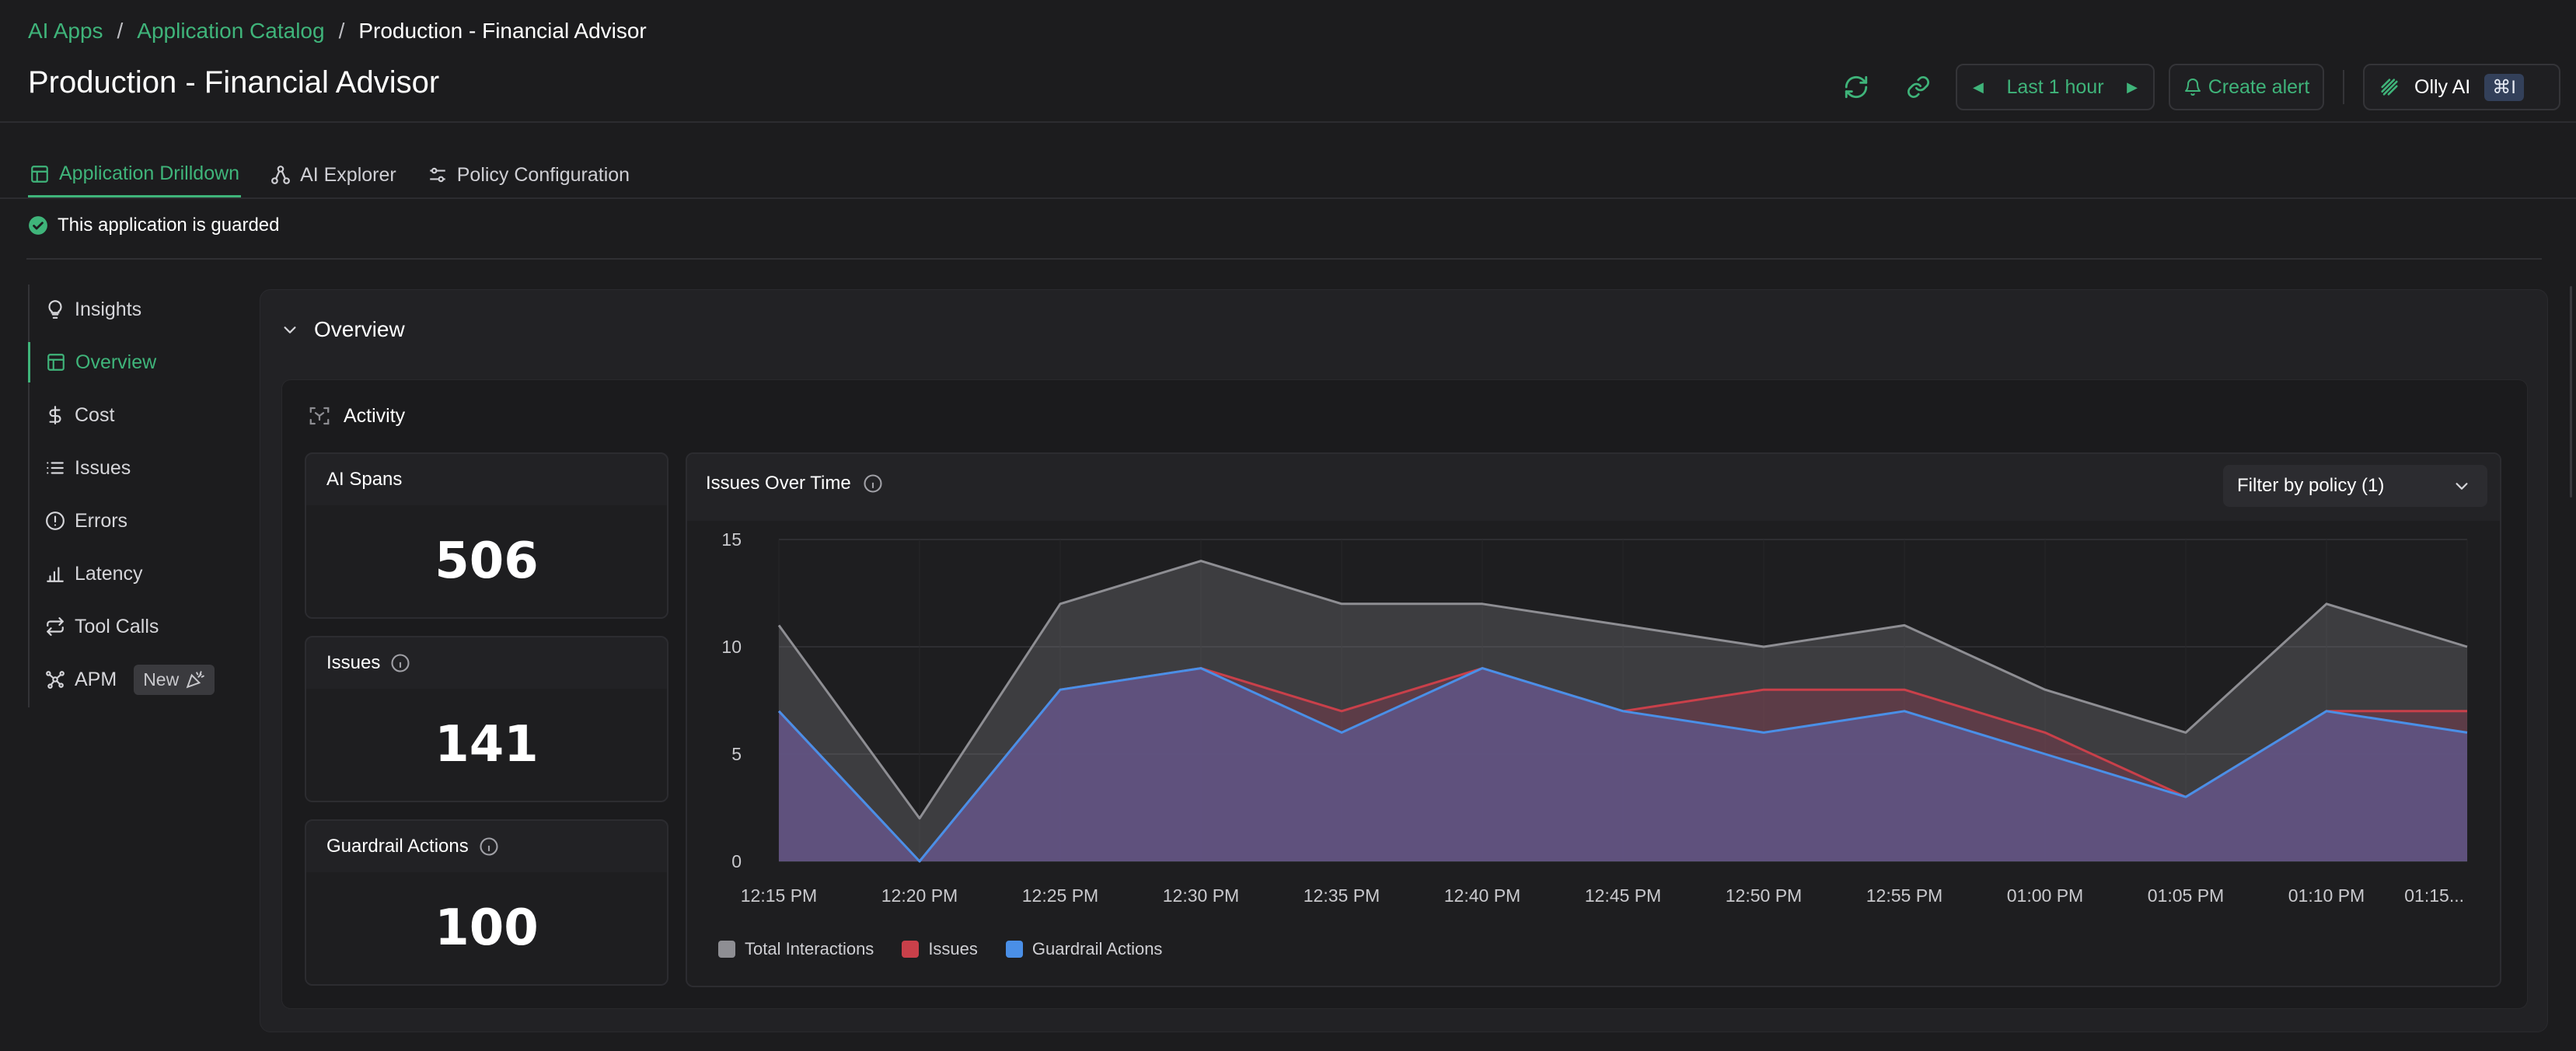 The image size is (2576, 1051). Describe the element at coordinates (375, 415) in the screenshot. I see `activity-title: Activity` at that location.